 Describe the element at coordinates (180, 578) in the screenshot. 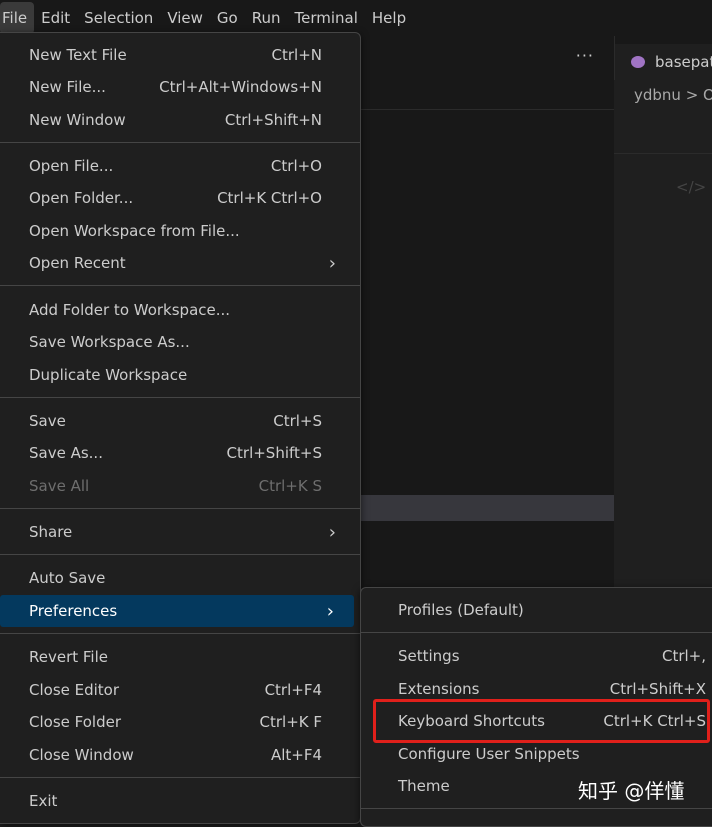

I see `menu-auto-save: Auto Save` at that location.